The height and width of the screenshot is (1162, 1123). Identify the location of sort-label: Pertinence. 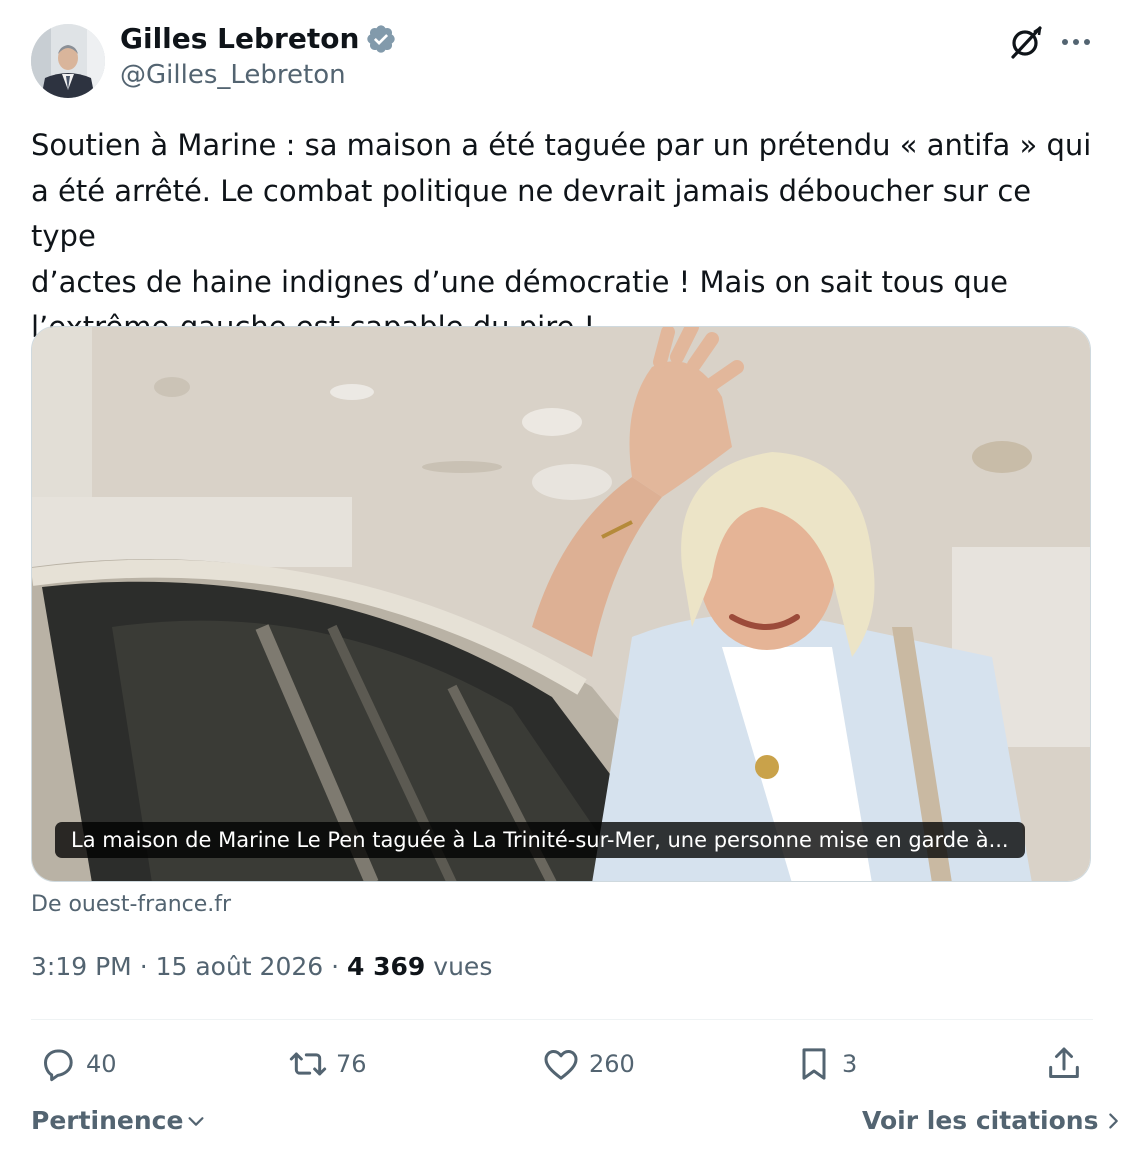
(107, 1120).